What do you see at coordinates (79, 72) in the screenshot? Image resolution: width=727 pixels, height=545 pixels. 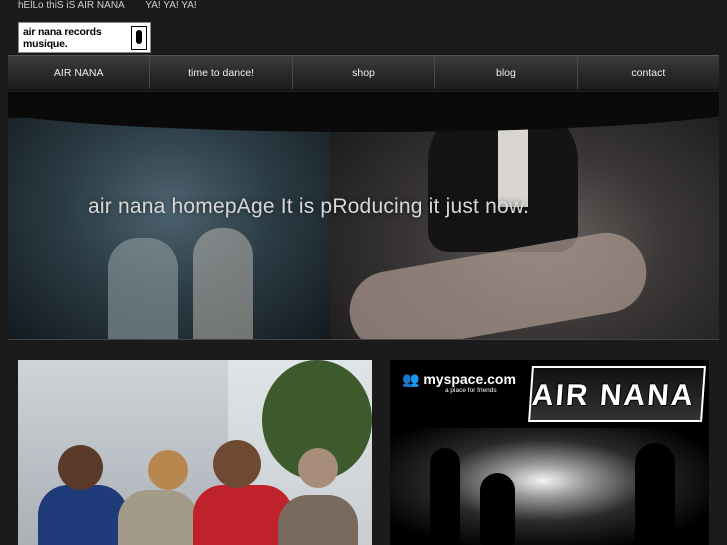 I see `nav-item-air-nana: AIR NANA` at bounding box center [79, 72].